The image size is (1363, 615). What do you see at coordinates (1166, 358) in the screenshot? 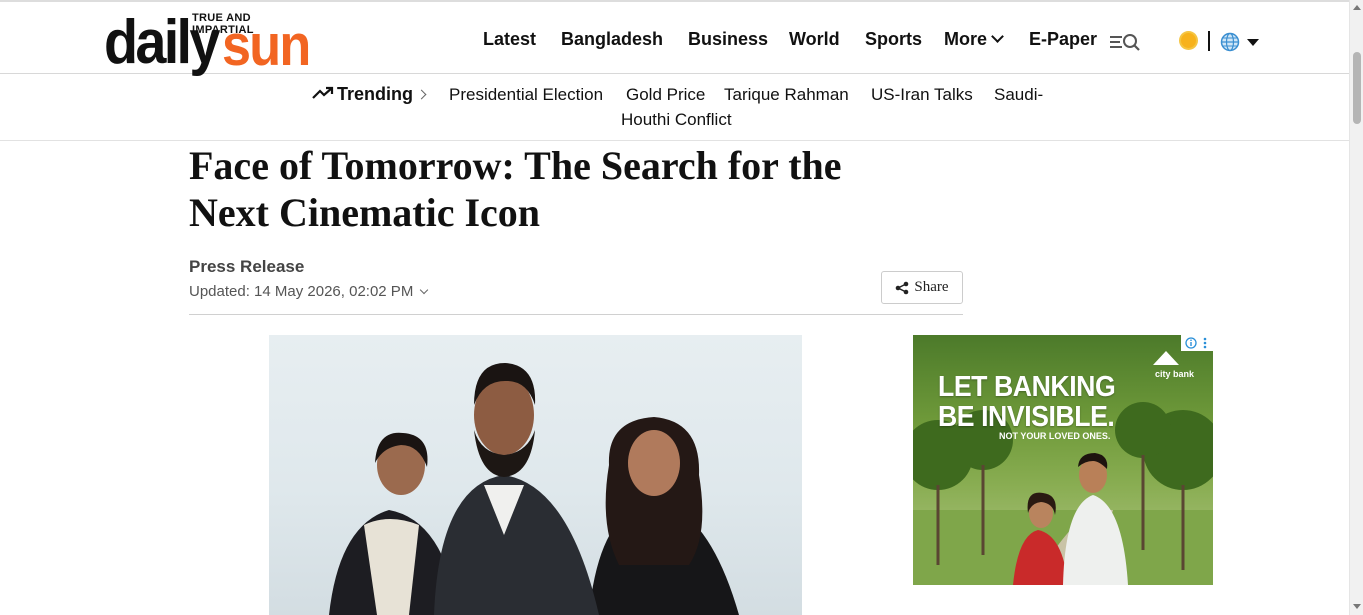
I see `city-bank-logo-icon` at bounding box center [1166, 358].